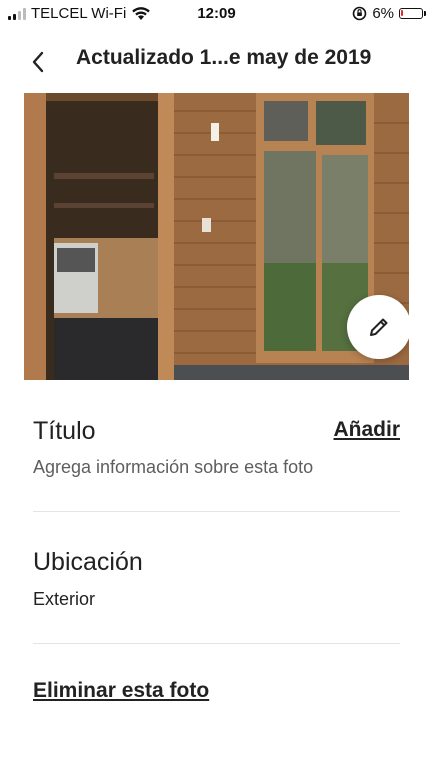  Describe the element at coordinates (412, 13) in the screenshot. I see `battery-icon` at that location.